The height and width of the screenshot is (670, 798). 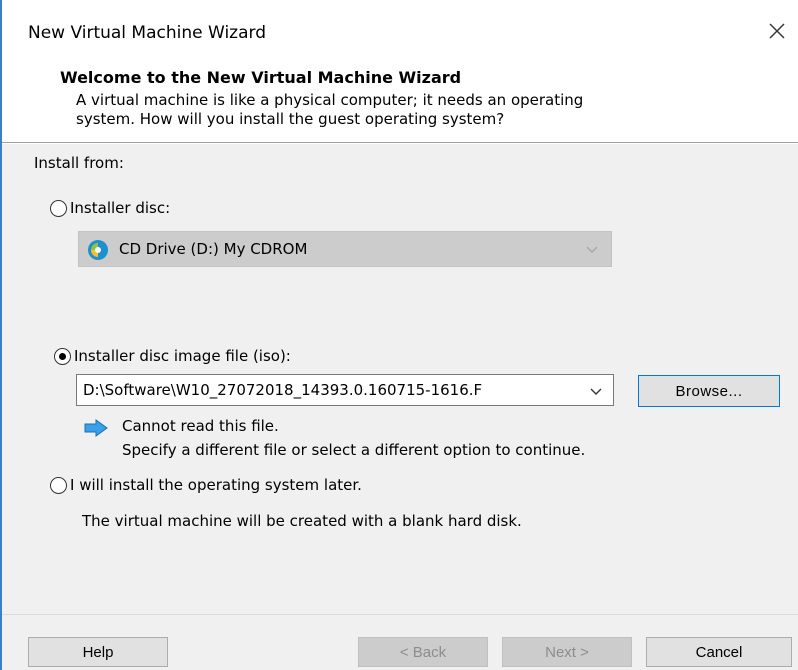 What do you see at coordinates (423, 652) in the screenshot?
I see `back-button: < Back` at bounding box center [423, 652].